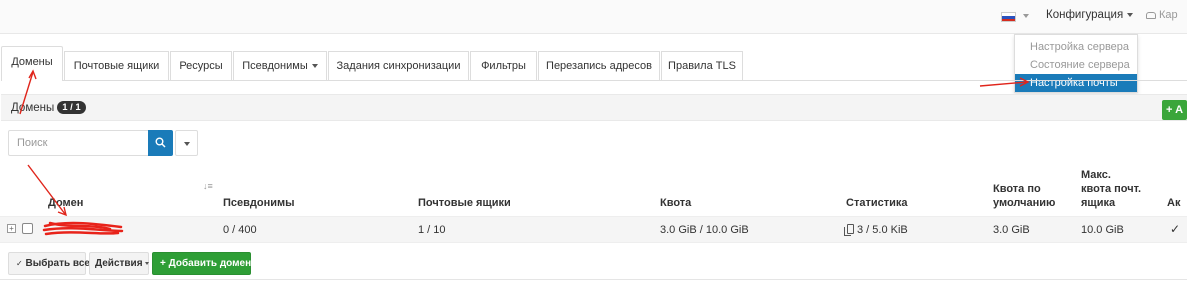  What do you see at coordinates (275, 66) in the screenshot?
I see `tab-aliases-label: Псевдонимы` at bounding box center [275, 66].